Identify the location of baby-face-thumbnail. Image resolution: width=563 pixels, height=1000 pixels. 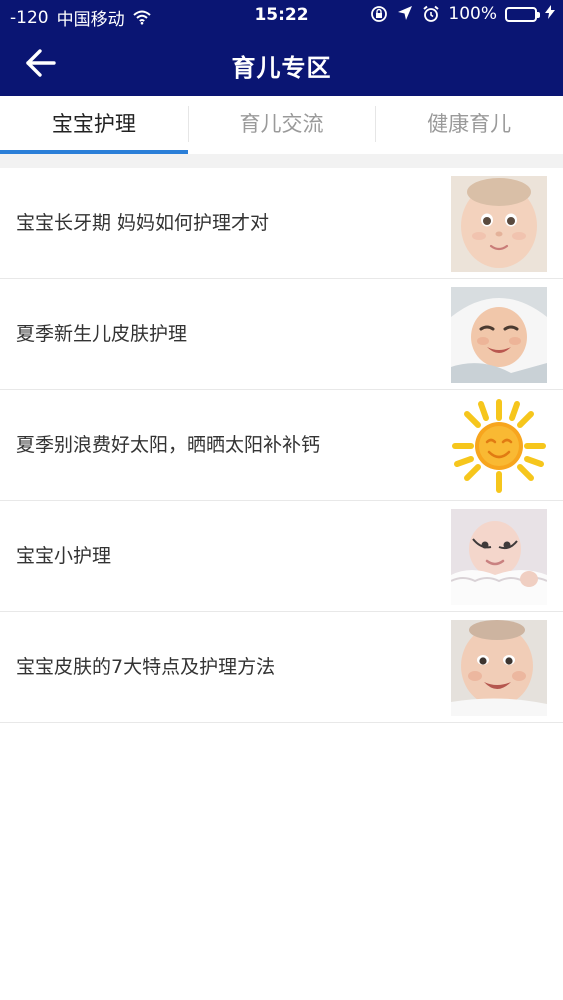
(499, 224).